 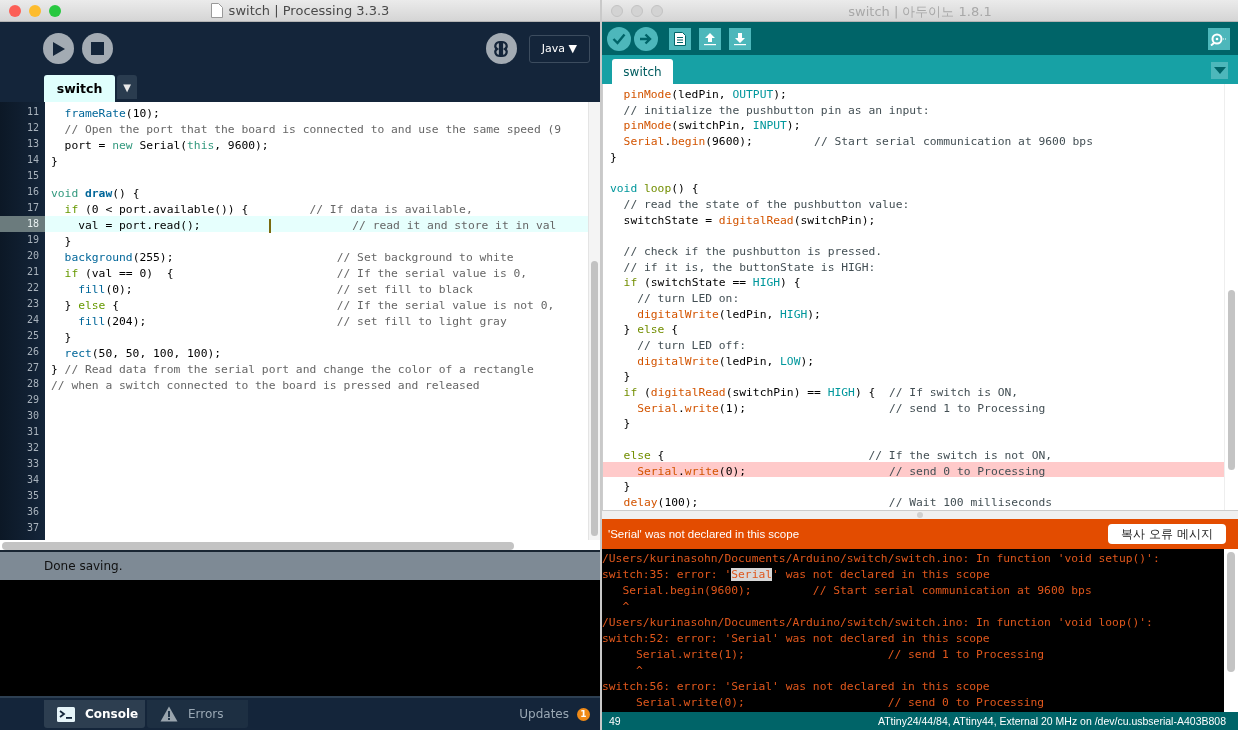 I want to click on line-number: 17, so click(x=32, y=208).